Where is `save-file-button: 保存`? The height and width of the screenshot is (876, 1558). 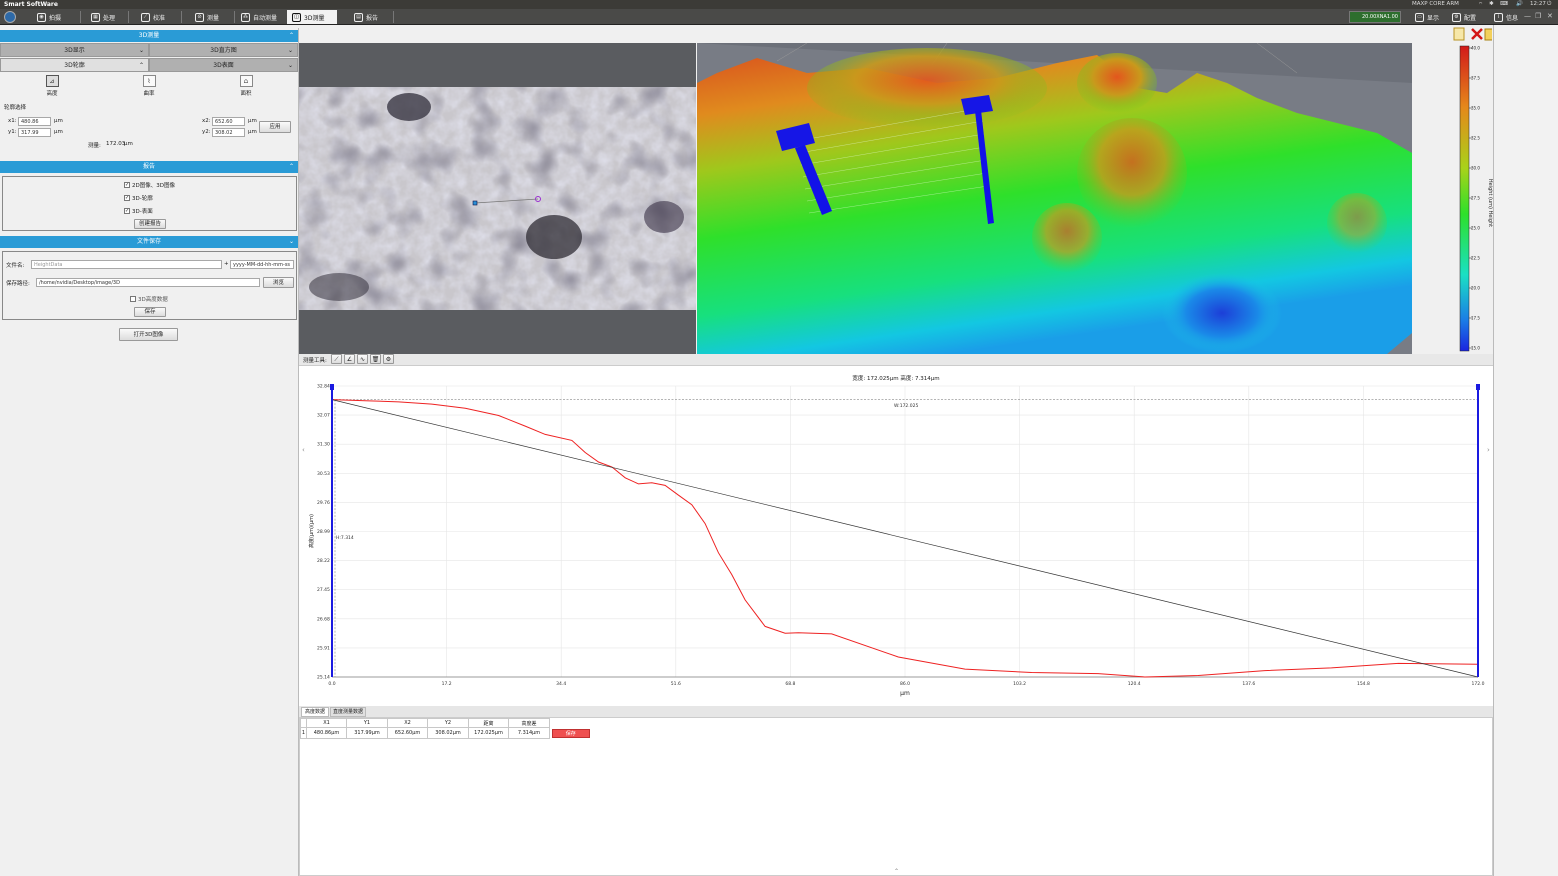
save-file-button: 保存 is located at coordinates (150, 312).